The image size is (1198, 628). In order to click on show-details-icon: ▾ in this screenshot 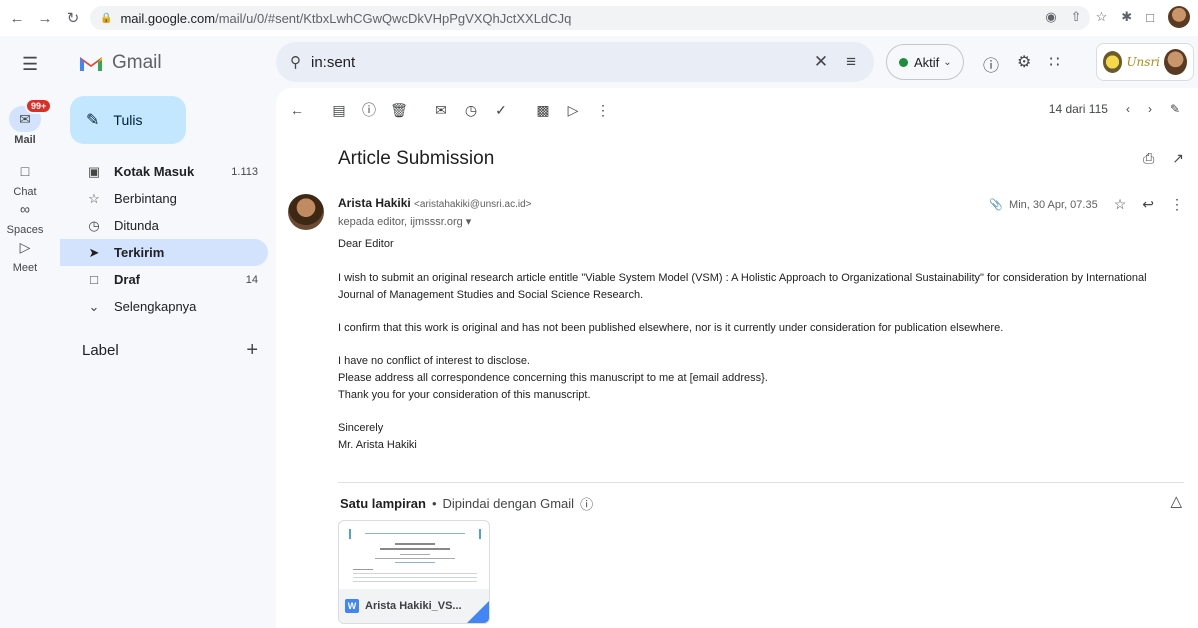, I will do `click(469, 222)`.